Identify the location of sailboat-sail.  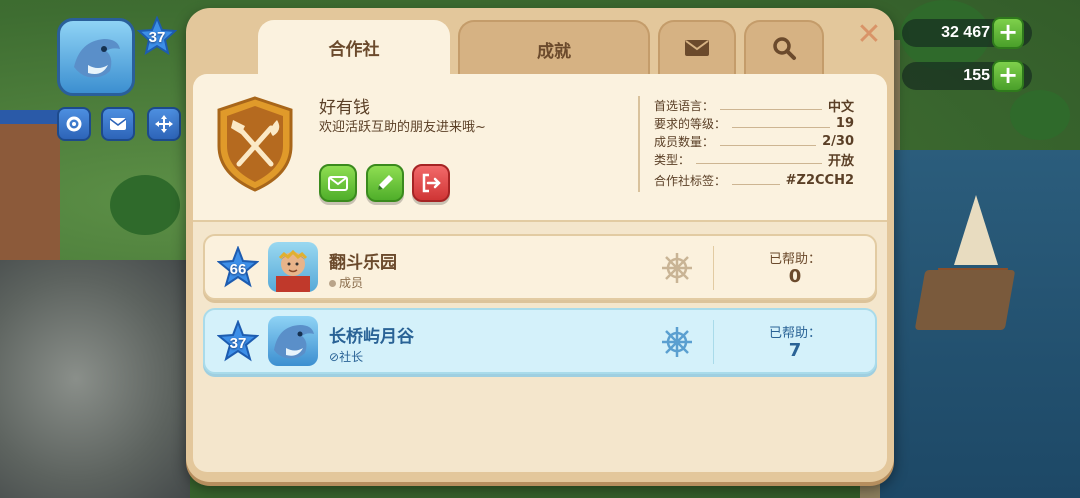
(976, 230).